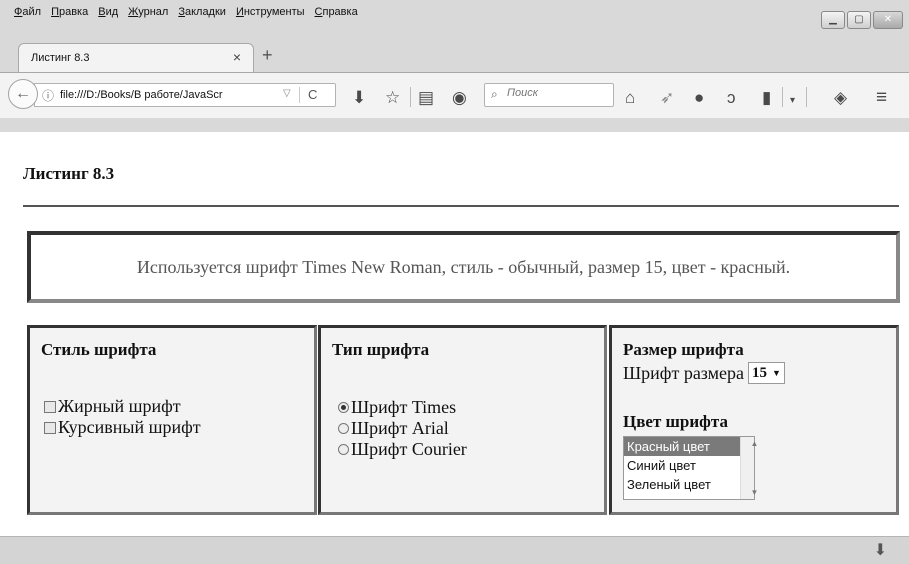 The width and height of the screenshot is (909, 564). I want to click on menu-history: Журнал, so click(148, 12).